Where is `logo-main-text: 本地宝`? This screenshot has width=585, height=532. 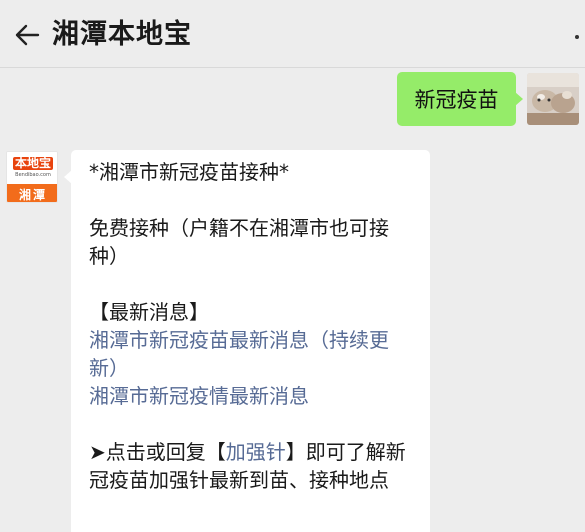 logo-main-text: 本地宝 is located at coordinates (32, 163).